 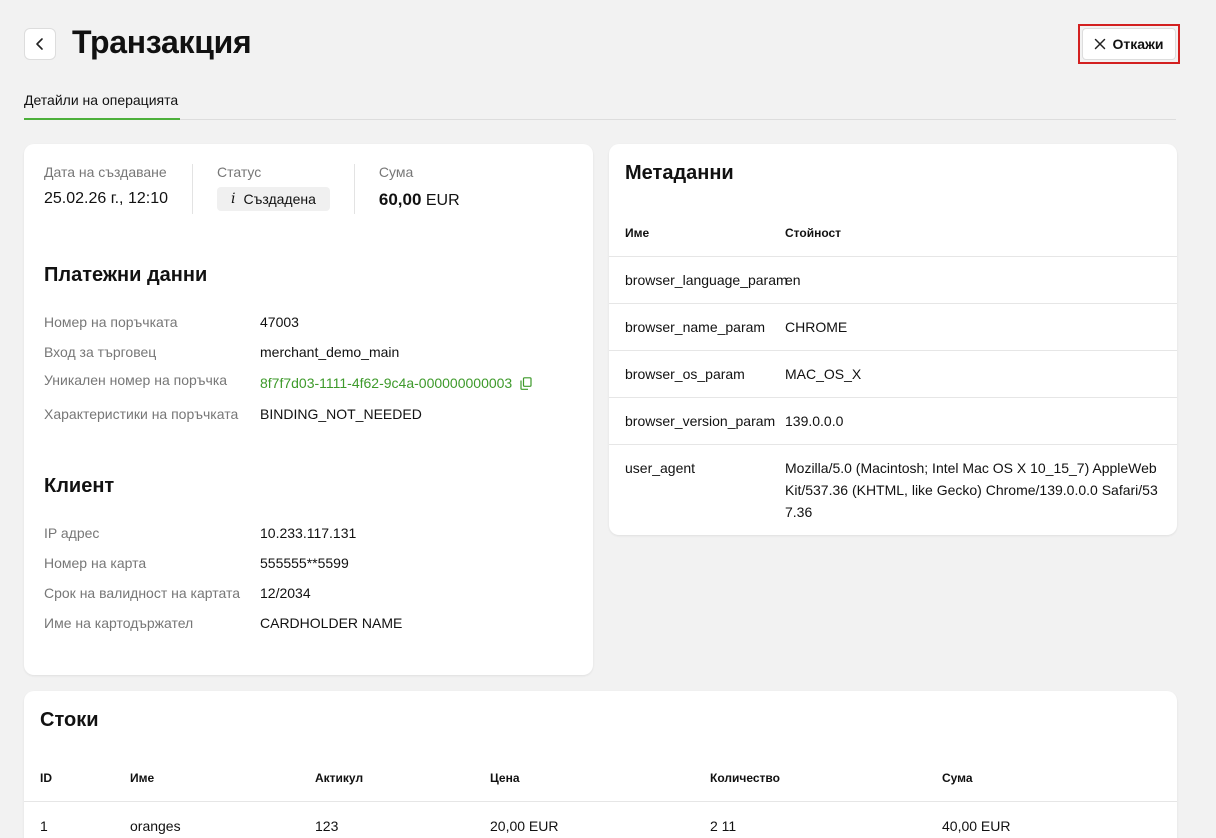 What do you see at coordinates (341, 414) in the screenshot?
I see `payment-value: BINDING_NOT_NEEDED` at bounding box center [341, 414].